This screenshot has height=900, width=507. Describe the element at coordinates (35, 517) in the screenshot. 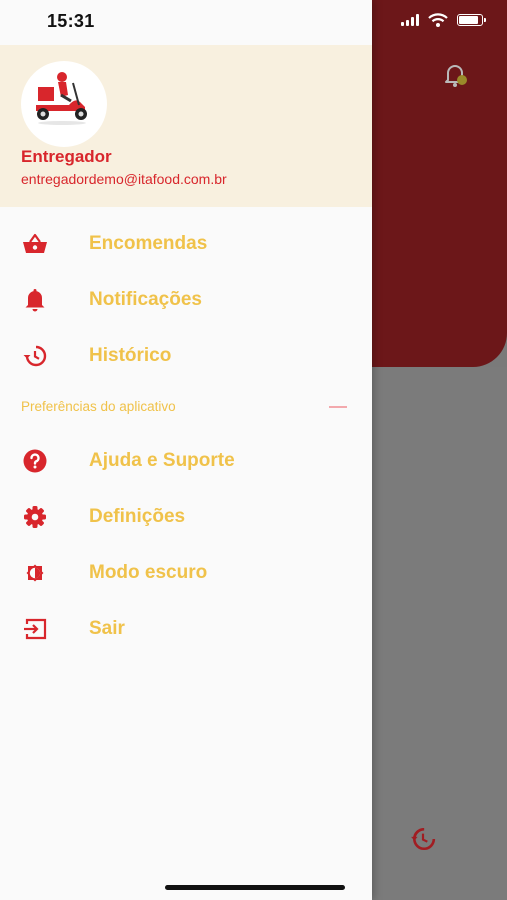

I see `gear-icon` at that location.